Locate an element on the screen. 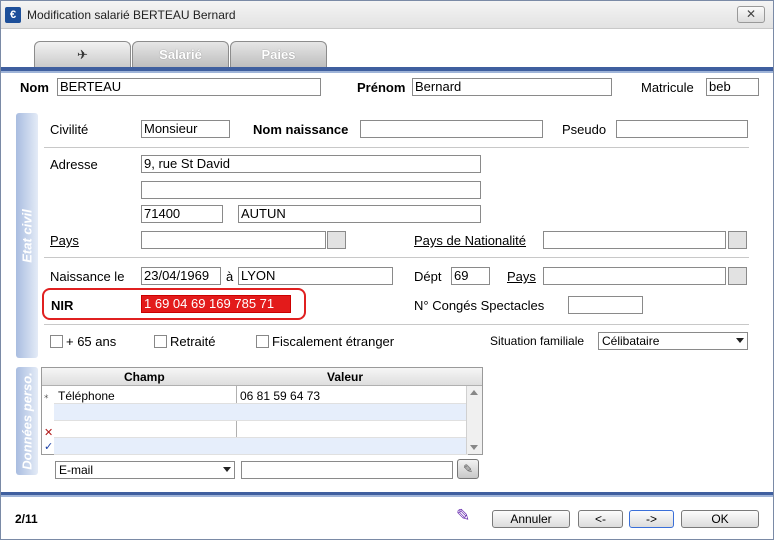 The height and width of the screenshot is (540, 774). scroll-up-icon is located at coordinates (474, 392).